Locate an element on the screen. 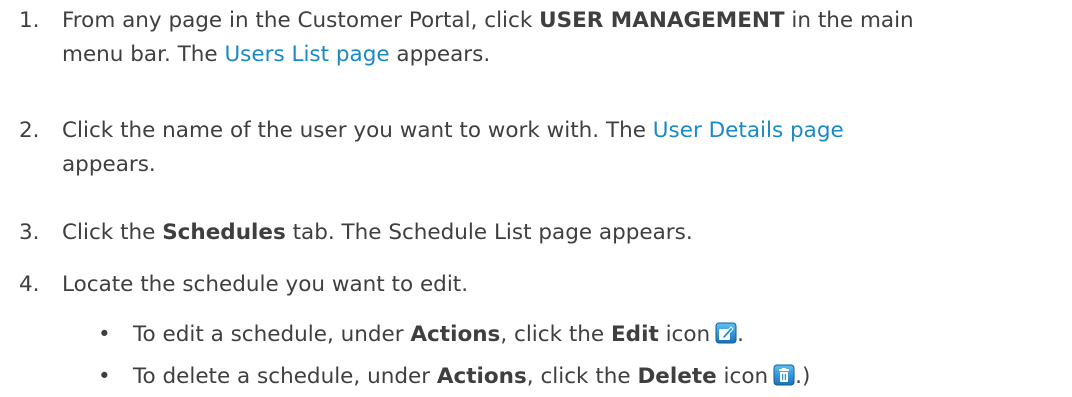 The height and width of the screenshot is (397, 1072). schedules-tab-label: Schedules is located at coordinates (224, 232).